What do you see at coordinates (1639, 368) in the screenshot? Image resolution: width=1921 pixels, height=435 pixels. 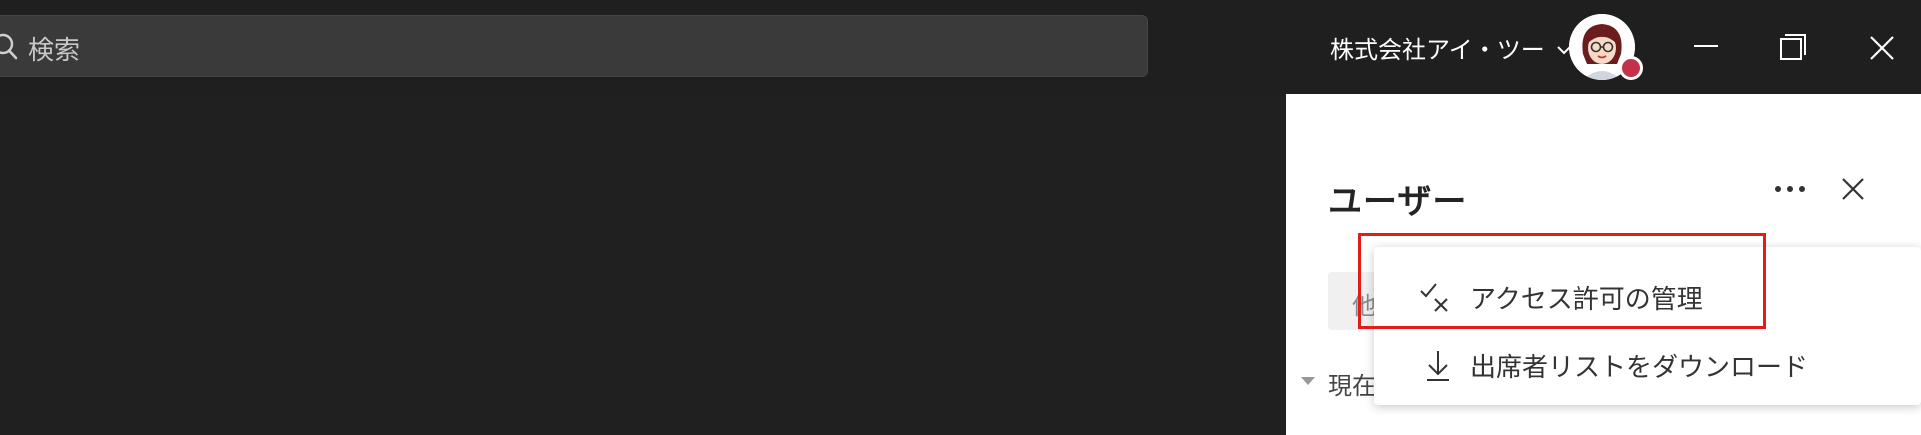 I see `menu-item-label: 出席者リストをダウンロード` at bounding box center [1639, 368].